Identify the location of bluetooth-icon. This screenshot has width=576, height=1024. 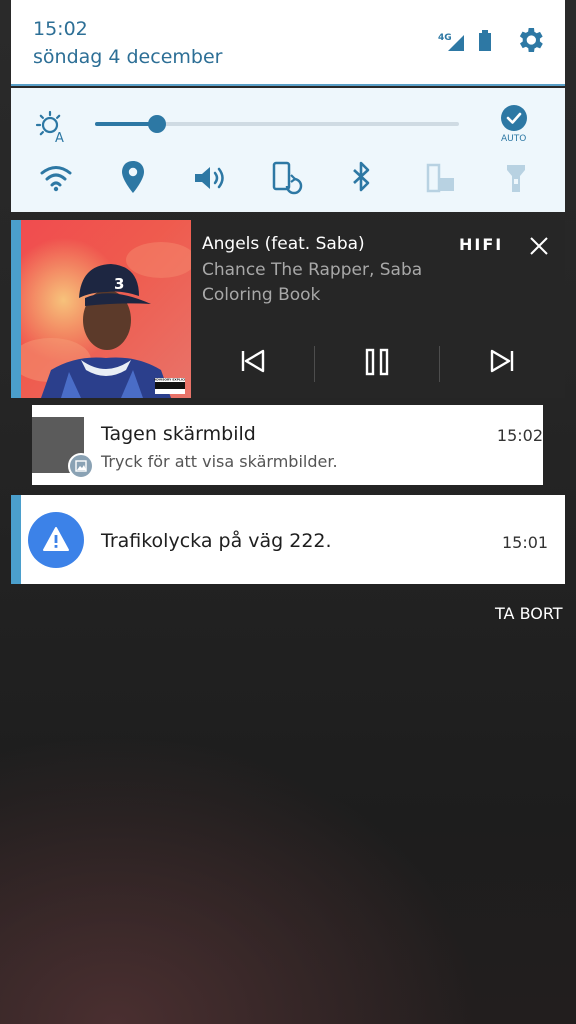
(362, 177).